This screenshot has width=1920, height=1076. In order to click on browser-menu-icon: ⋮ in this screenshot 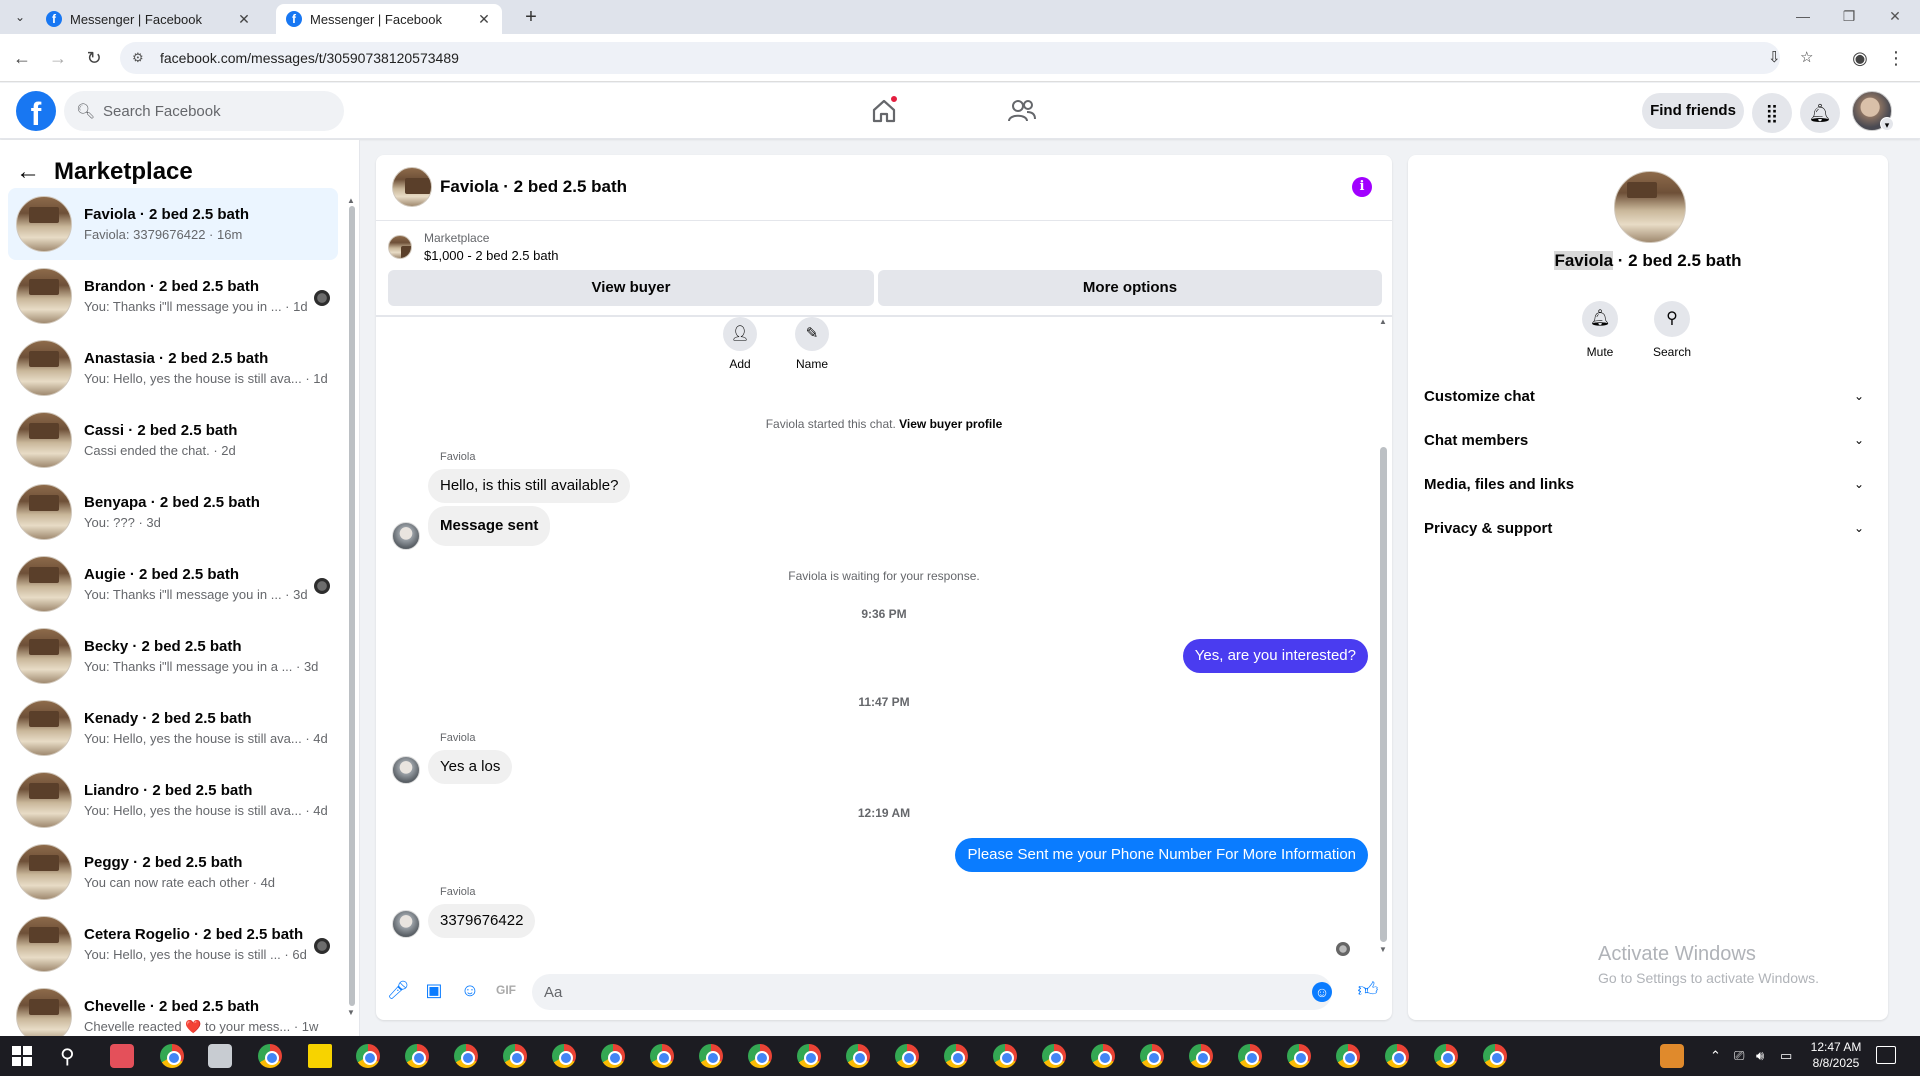, I will do `click(1896, 58)`.